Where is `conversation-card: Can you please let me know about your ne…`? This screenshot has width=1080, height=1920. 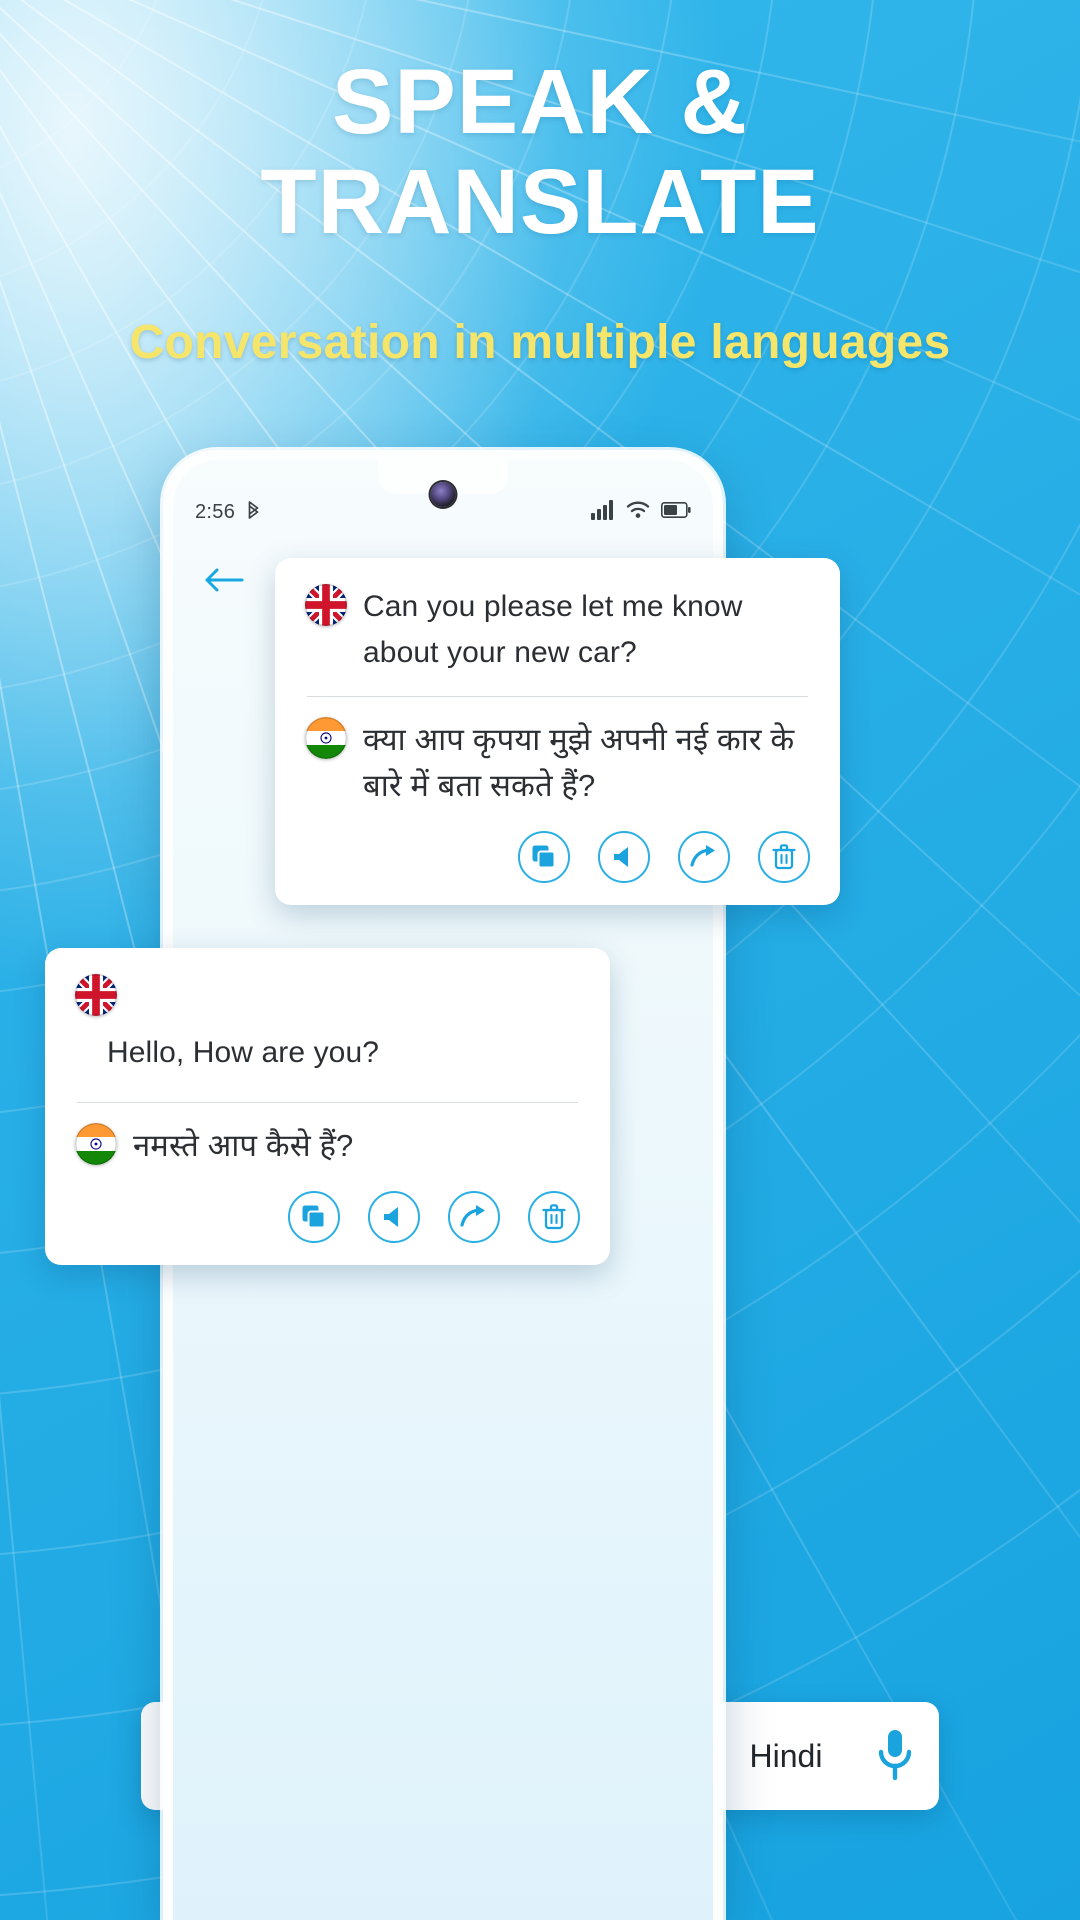 conversation-card: Can you please let me know about your ne… is located at coordinates (557, 731).